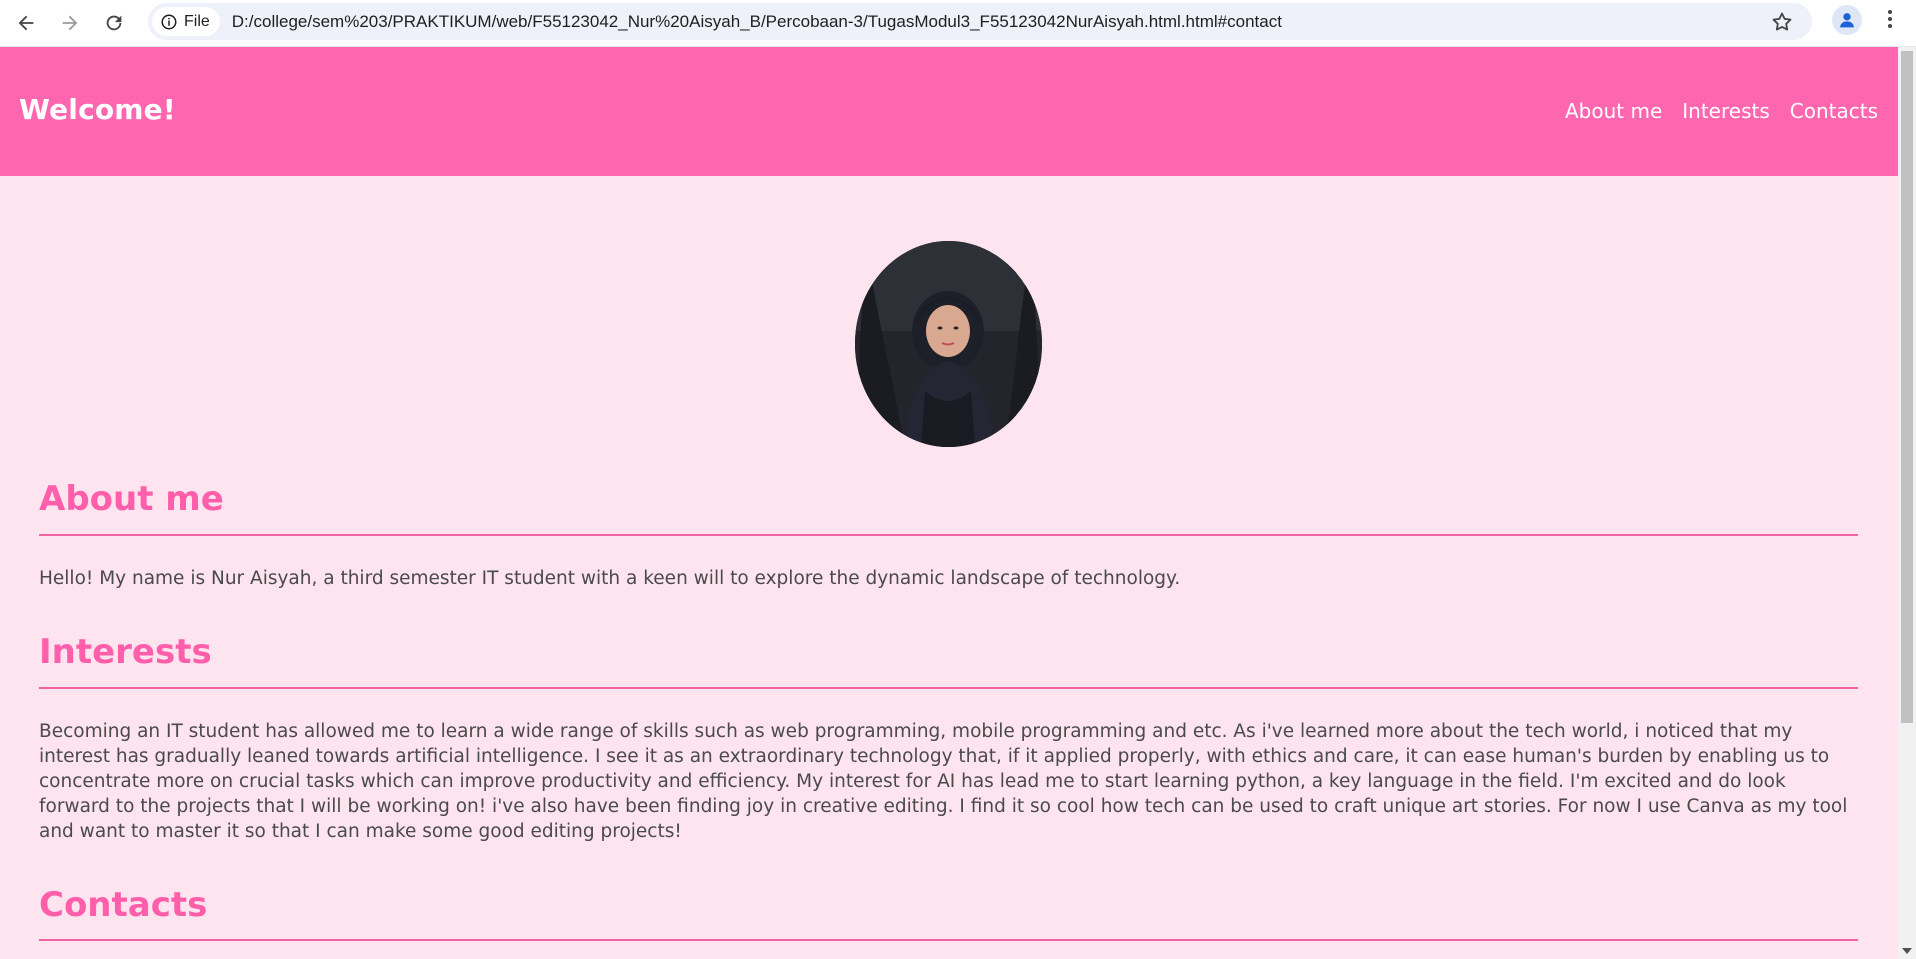 The width and height of the screenshot is (1916, 959). Describe the element at coordinates (1834, 111) in the screenshot. I see `nav-link-contacts: Contacts` at that location.